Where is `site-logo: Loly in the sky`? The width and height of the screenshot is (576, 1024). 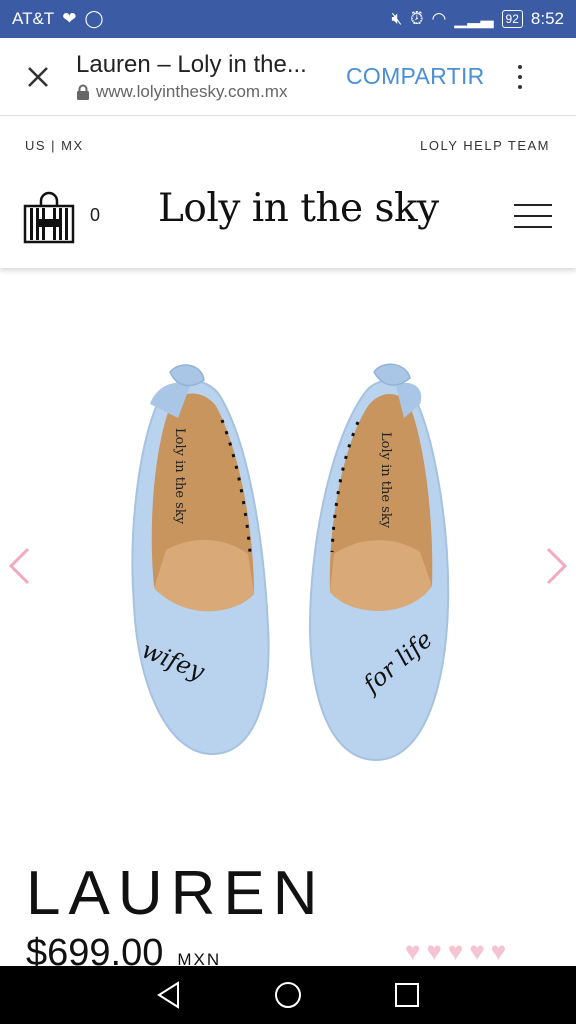 site-logo: Loly in the sky is located at coordinates (298, 208).